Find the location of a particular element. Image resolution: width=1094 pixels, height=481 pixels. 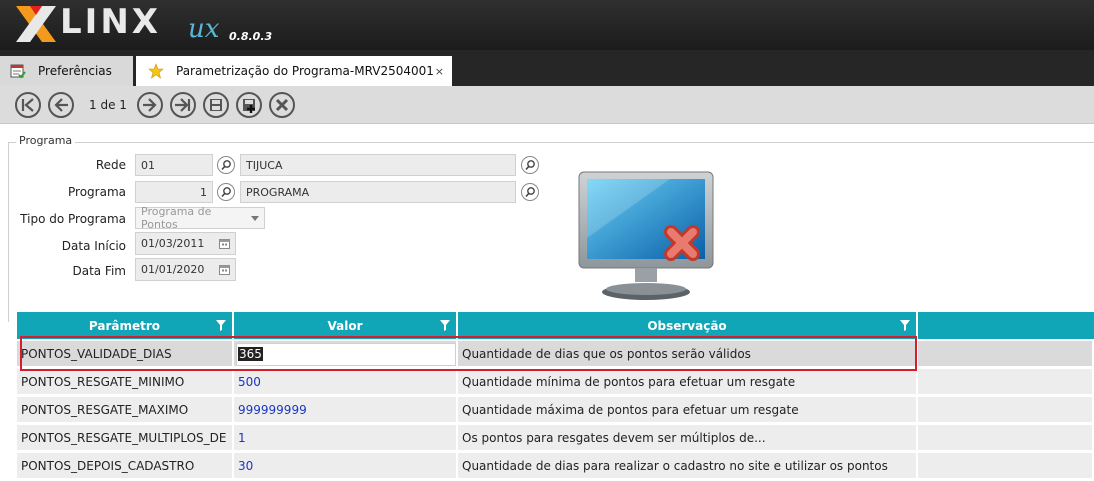

preferences-icon is located at coordinates (18, 71).